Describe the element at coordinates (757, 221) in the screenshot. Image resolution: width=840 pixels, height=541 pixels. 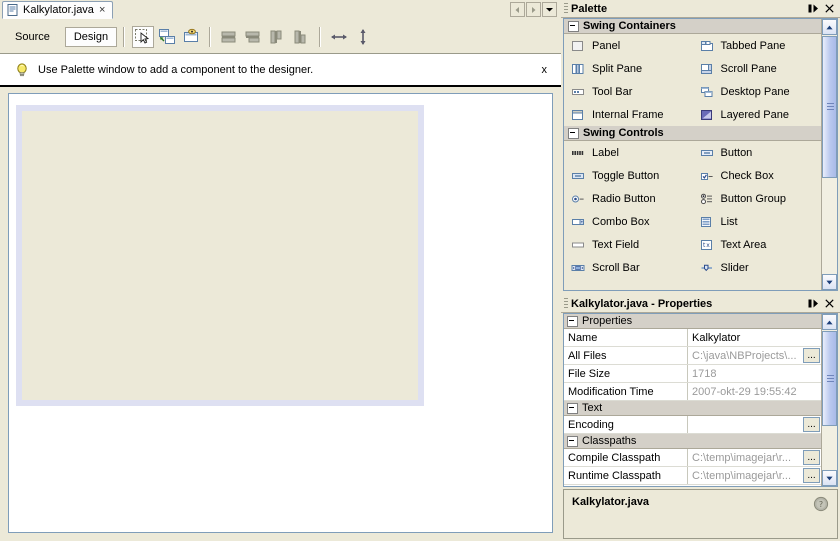
I see `palette-item-list: List` at that location.